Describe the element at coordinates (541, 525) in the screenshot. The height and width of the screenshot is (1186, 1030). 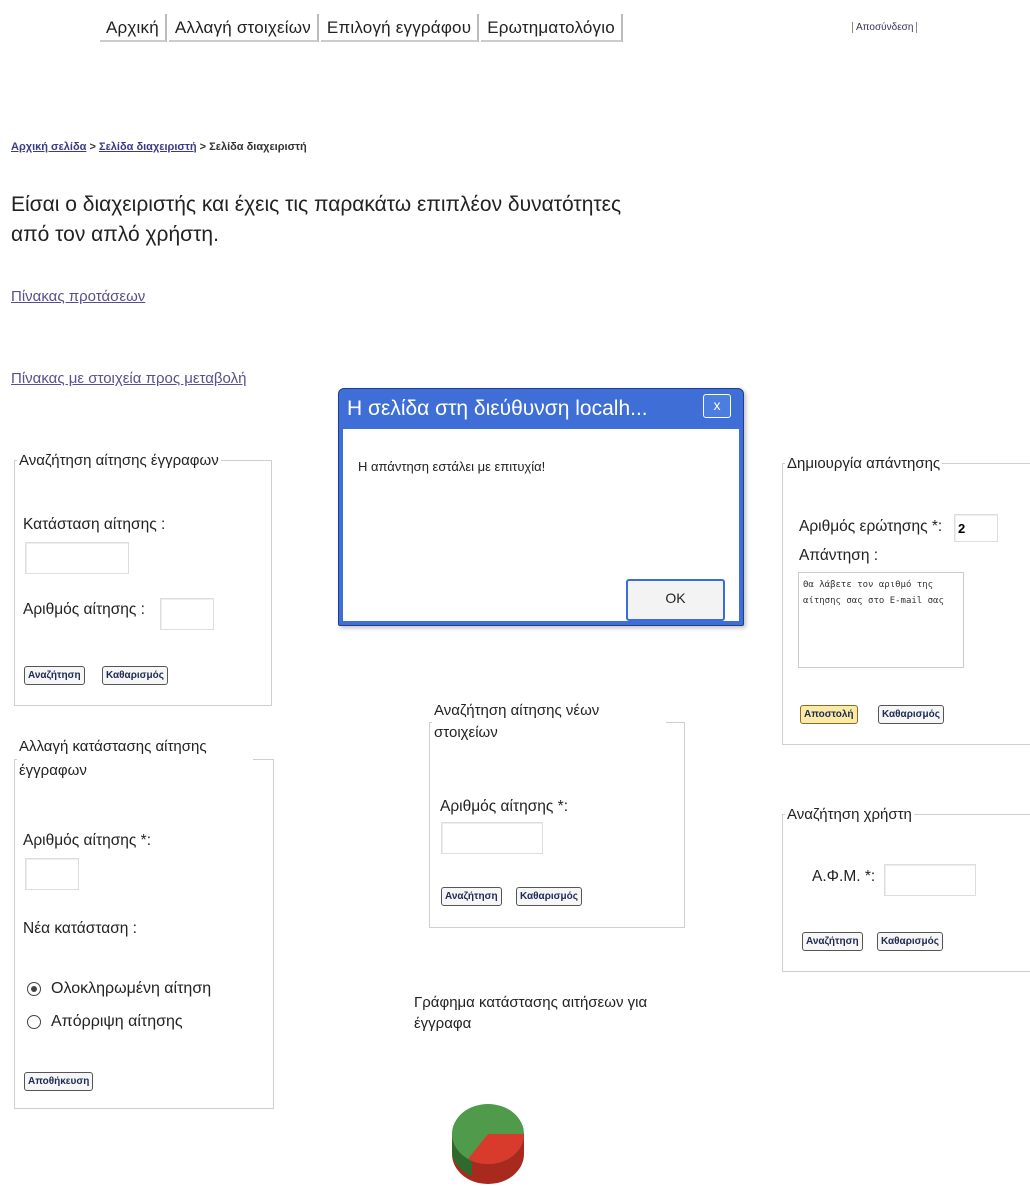
I see `dialog-body: Η απάντηση εστάλει με επιτυχία! OK` at that location.